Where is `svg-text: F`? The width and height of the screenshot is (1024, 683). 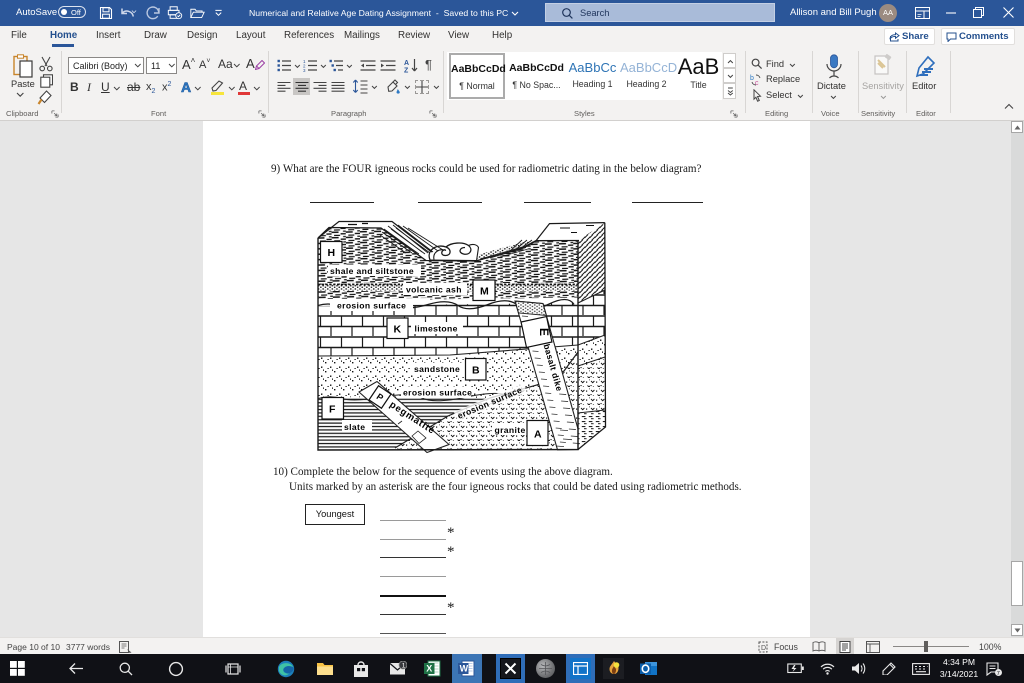 svg-text: F is located at coordinates (332, 410).